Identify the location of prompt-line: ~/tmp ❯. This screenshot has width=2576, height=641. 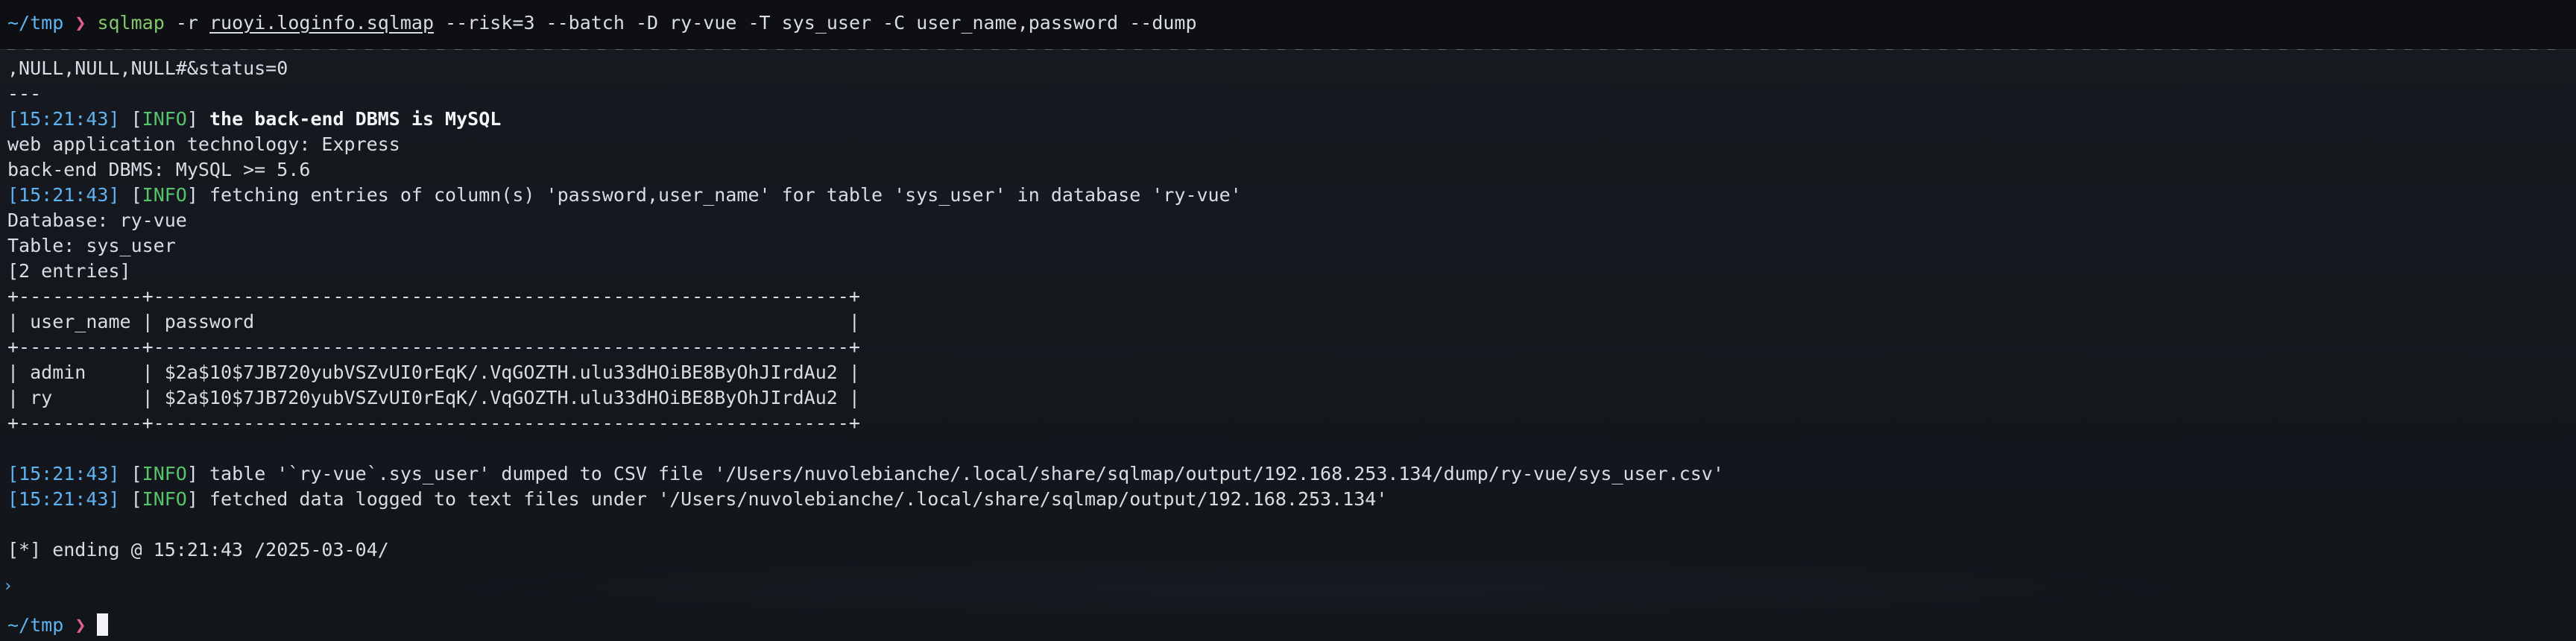
(58, 625).